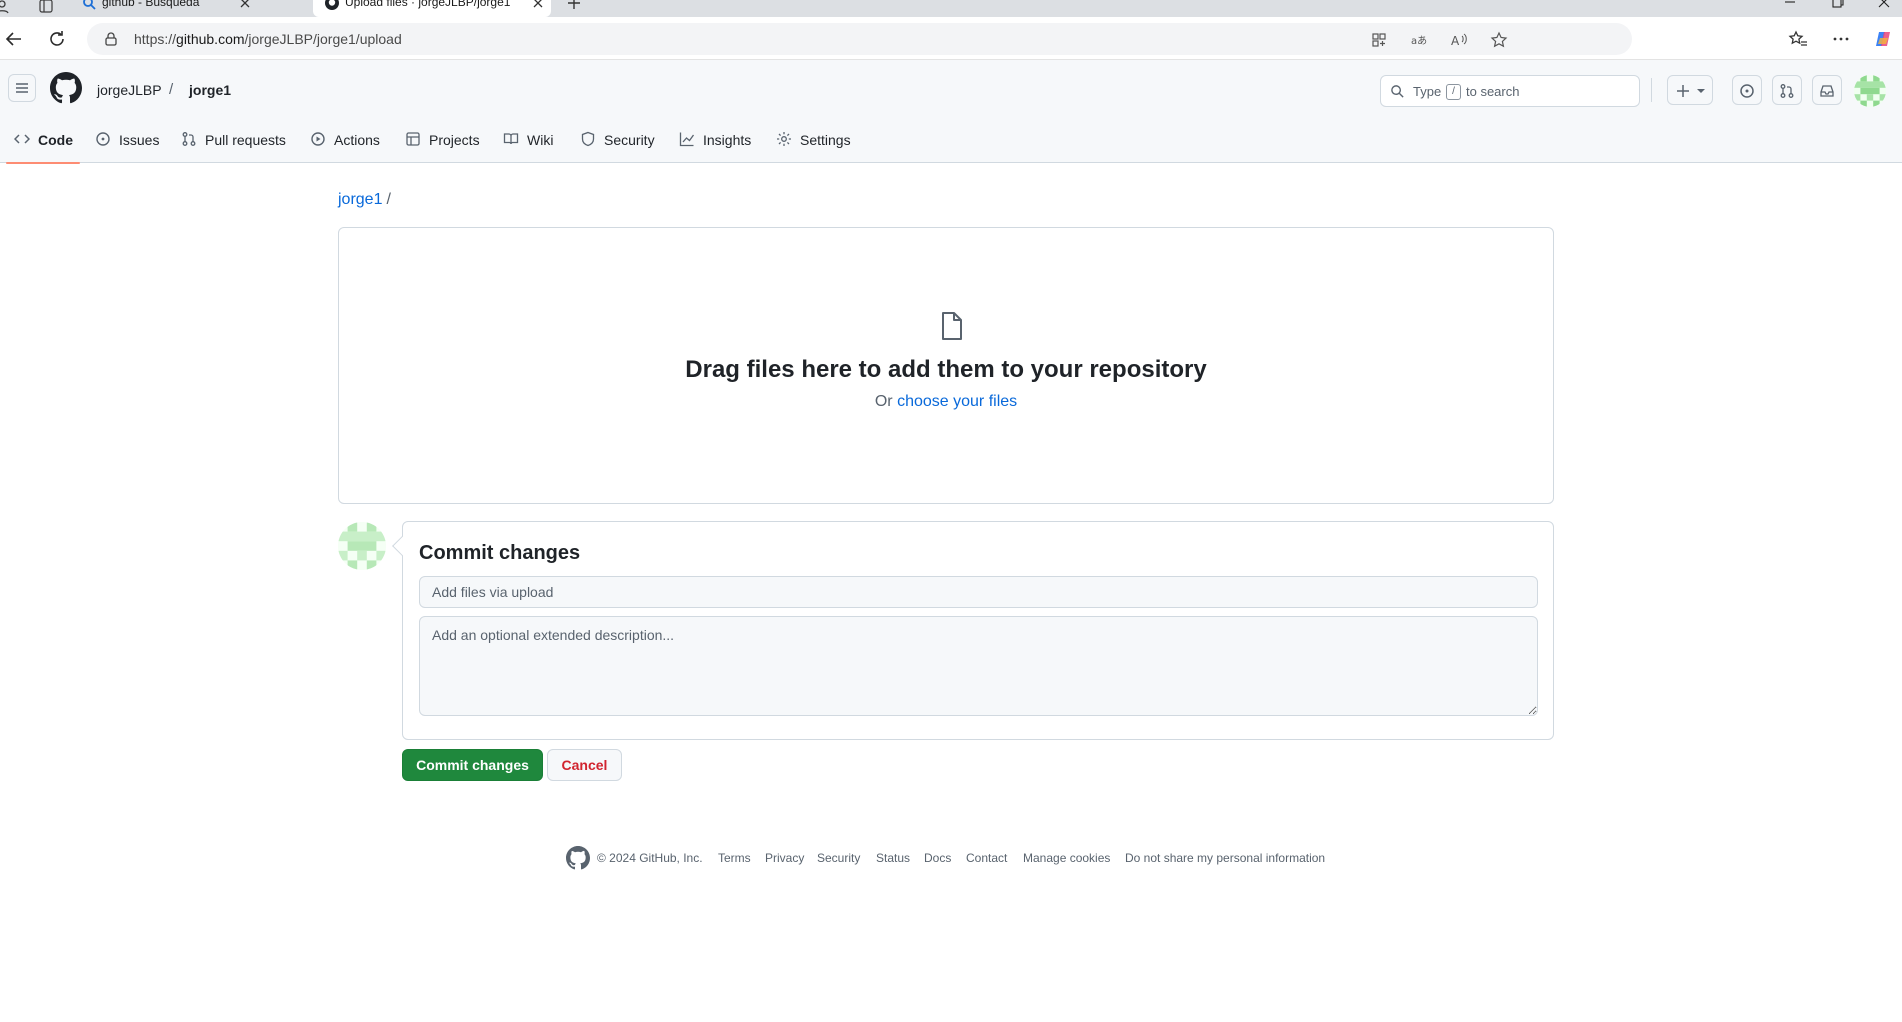 This screenshot has width=1902, height=1022. I want to click on drop-zone-subtitle: Or choose your files, so click(946, 402).